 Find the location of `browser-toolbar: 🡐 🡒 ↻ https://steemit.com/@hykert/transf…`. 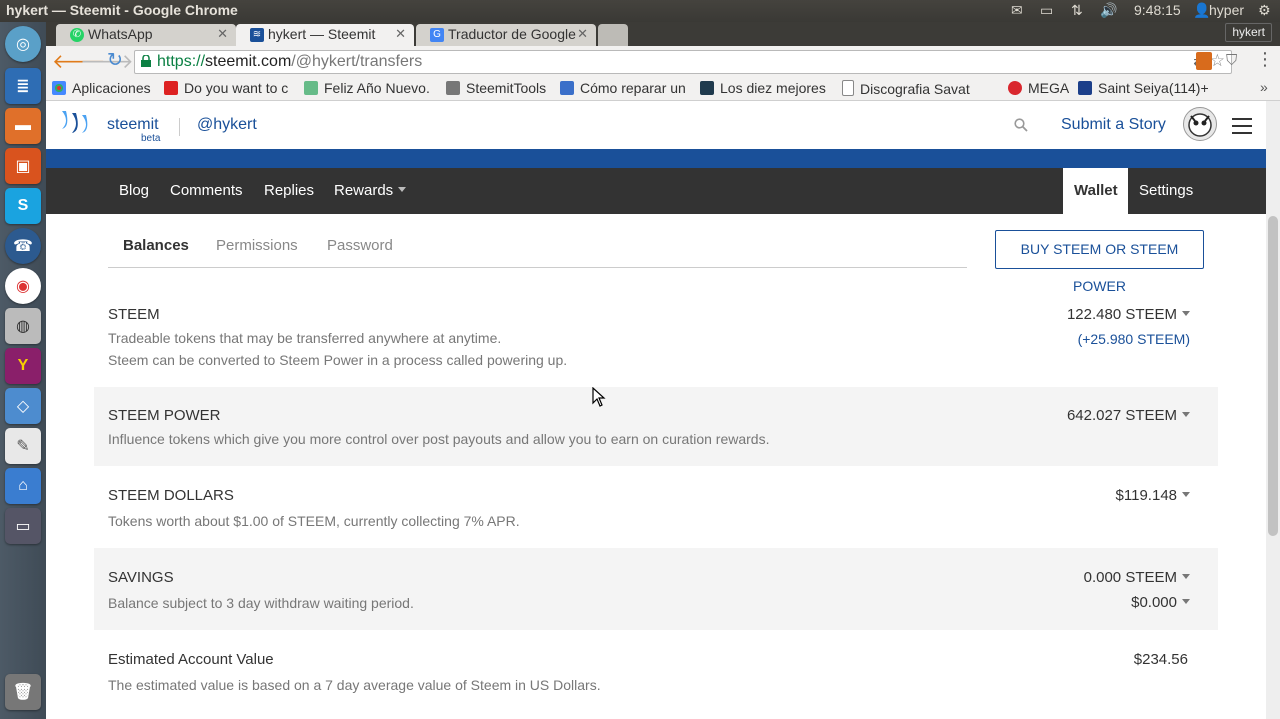

browser-toolbar: 🡐 🡒 ↻ https://steemit.com/@hykert/transf… is located at coordinates (663, 62).